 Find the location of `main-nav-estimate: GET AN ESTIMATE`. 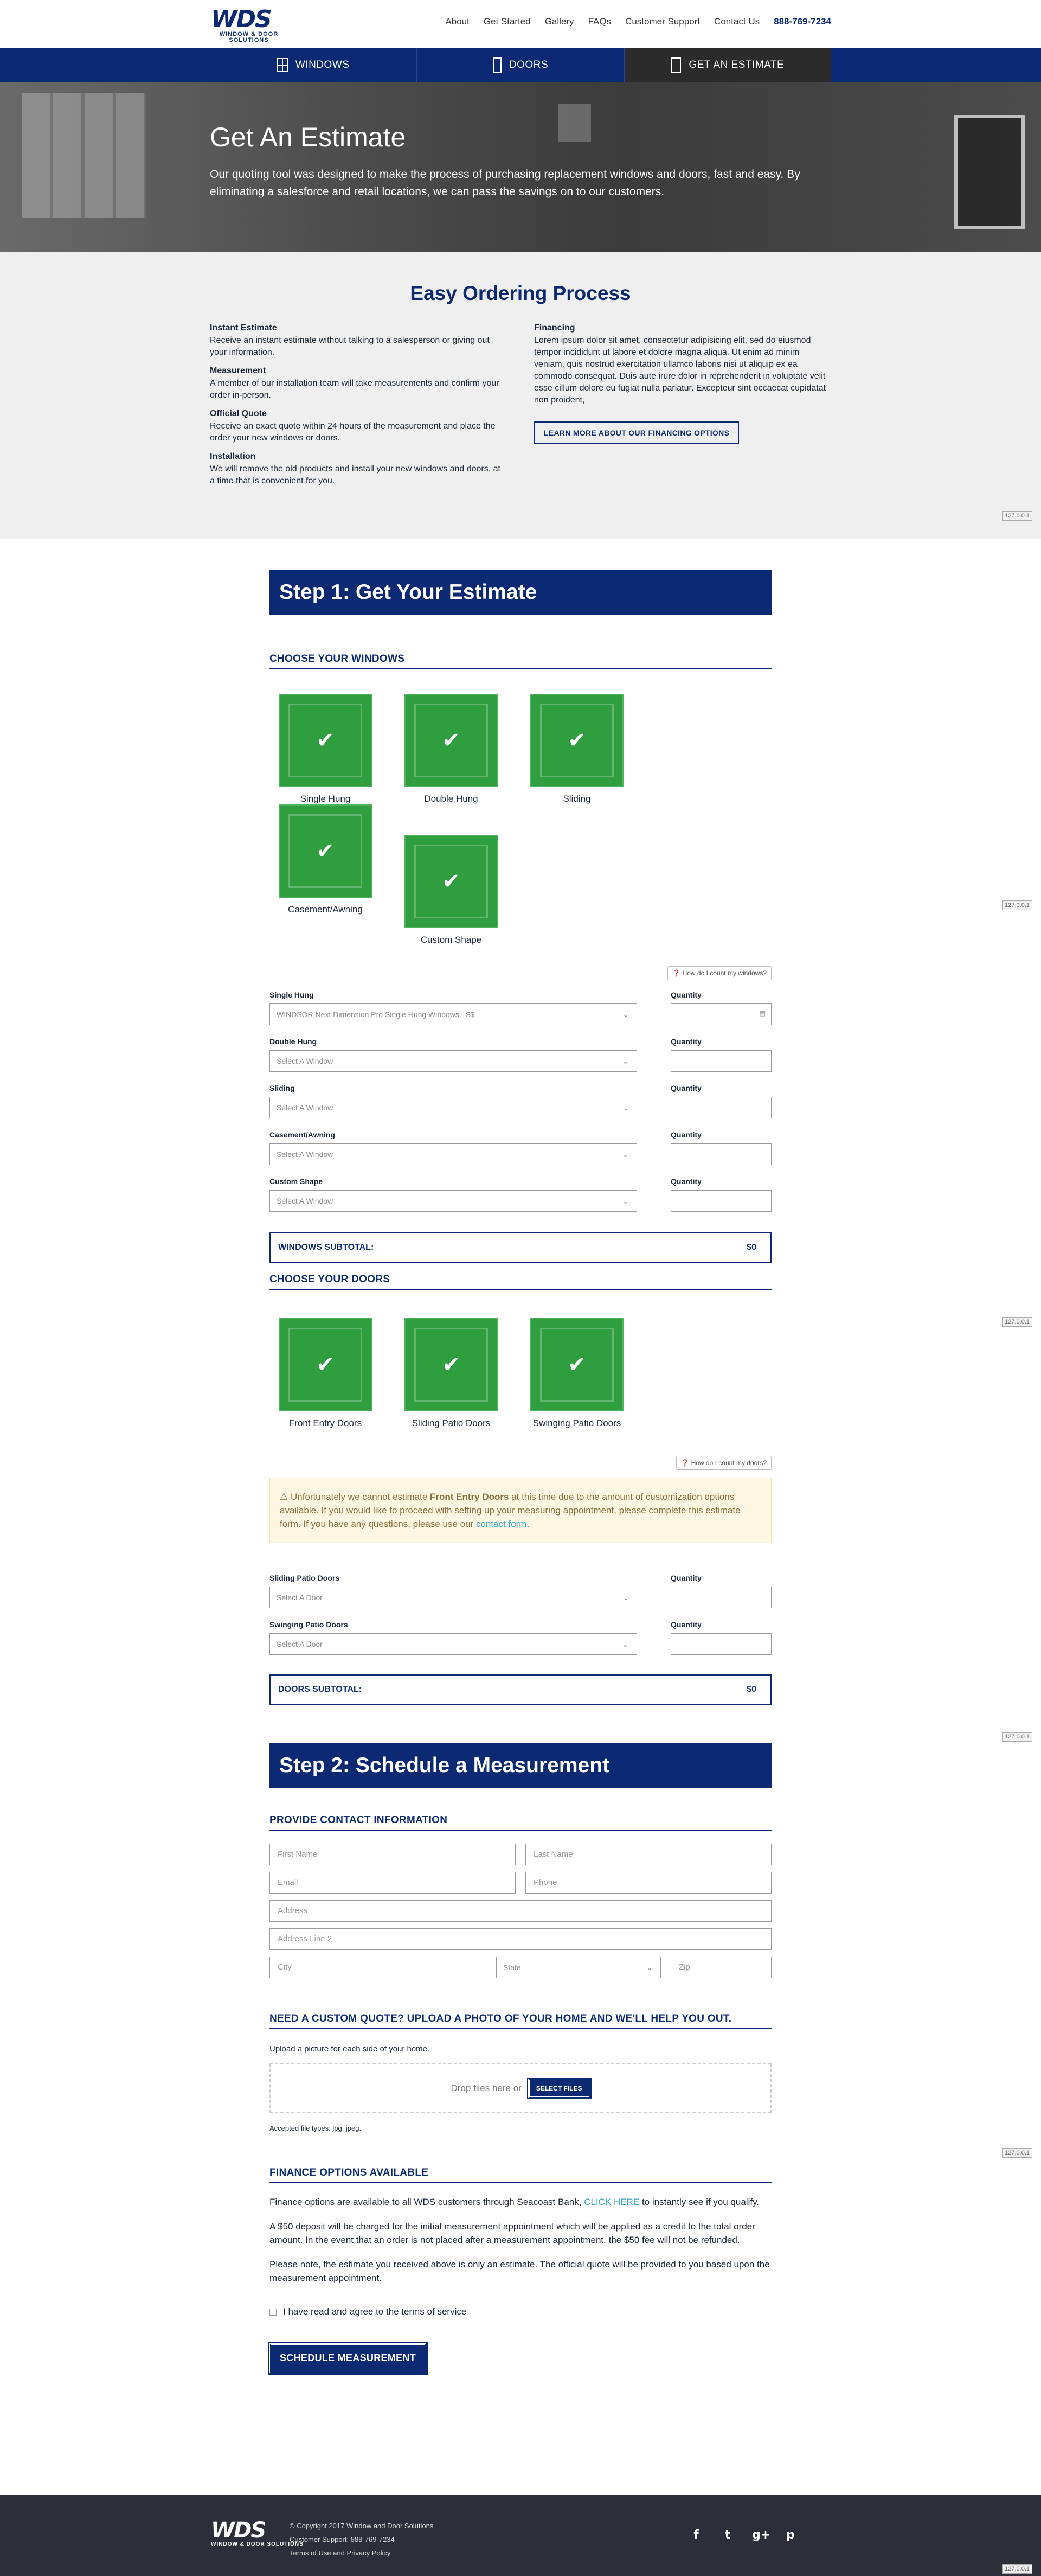

main-nav-estimate: GET AN ESTIMATE is located at coordinates (727, 65).